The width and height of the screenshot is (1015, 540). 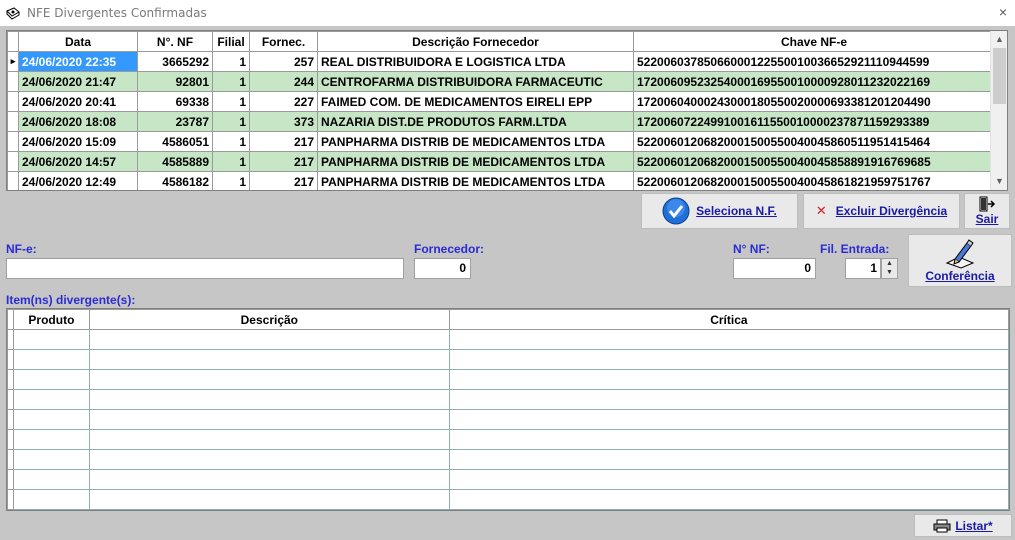 I want to click on cell-data: 24/06/2020 14:57, so click(x=78, y=161).